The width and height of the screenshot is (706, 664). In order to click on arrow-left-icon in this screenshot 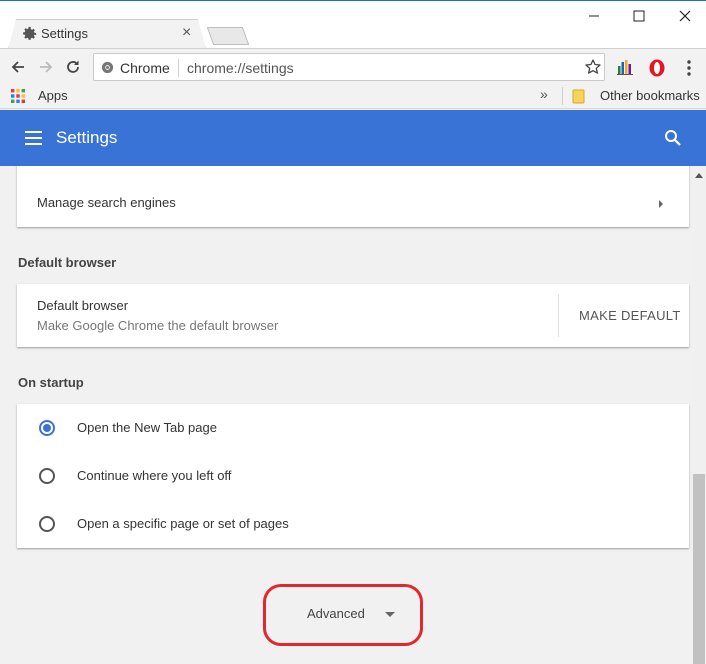, I will do `click(18, 67)`.